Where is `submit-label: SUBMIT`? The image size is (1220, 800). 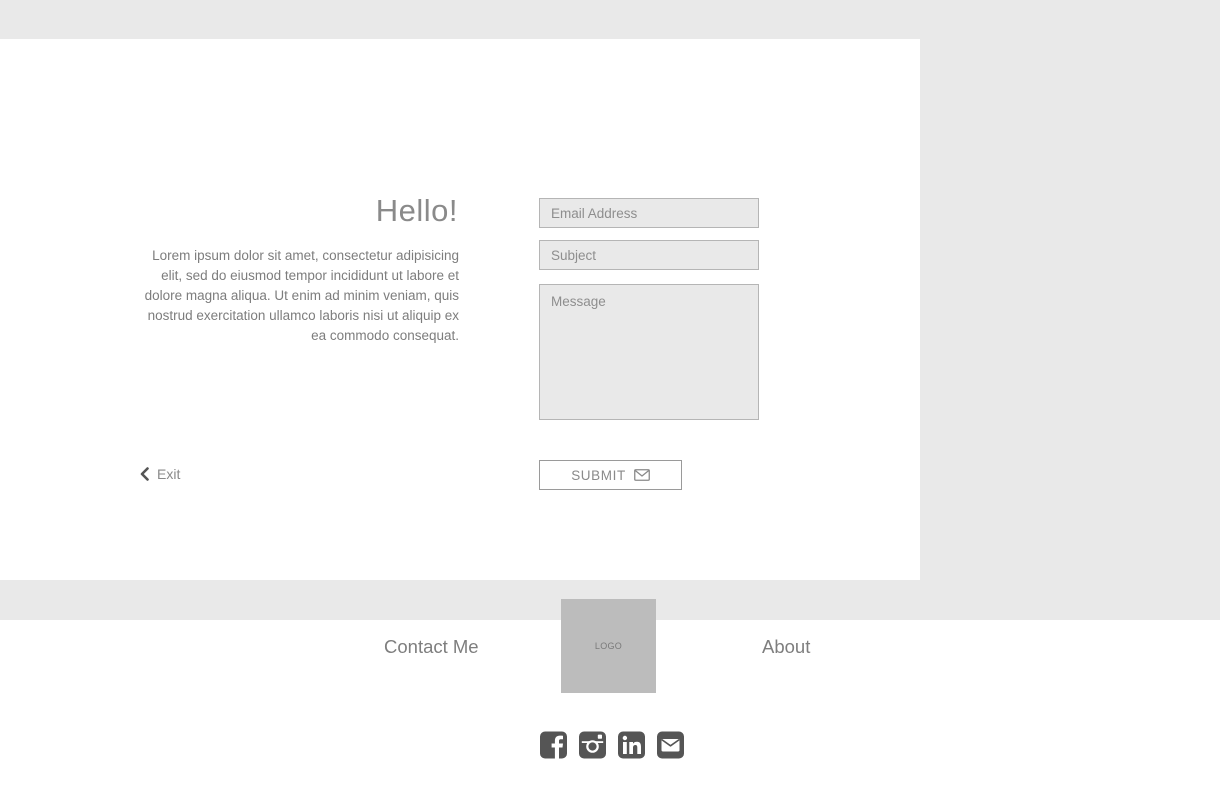 submit-label: SUBMIT is located at coordinates (598, 475).